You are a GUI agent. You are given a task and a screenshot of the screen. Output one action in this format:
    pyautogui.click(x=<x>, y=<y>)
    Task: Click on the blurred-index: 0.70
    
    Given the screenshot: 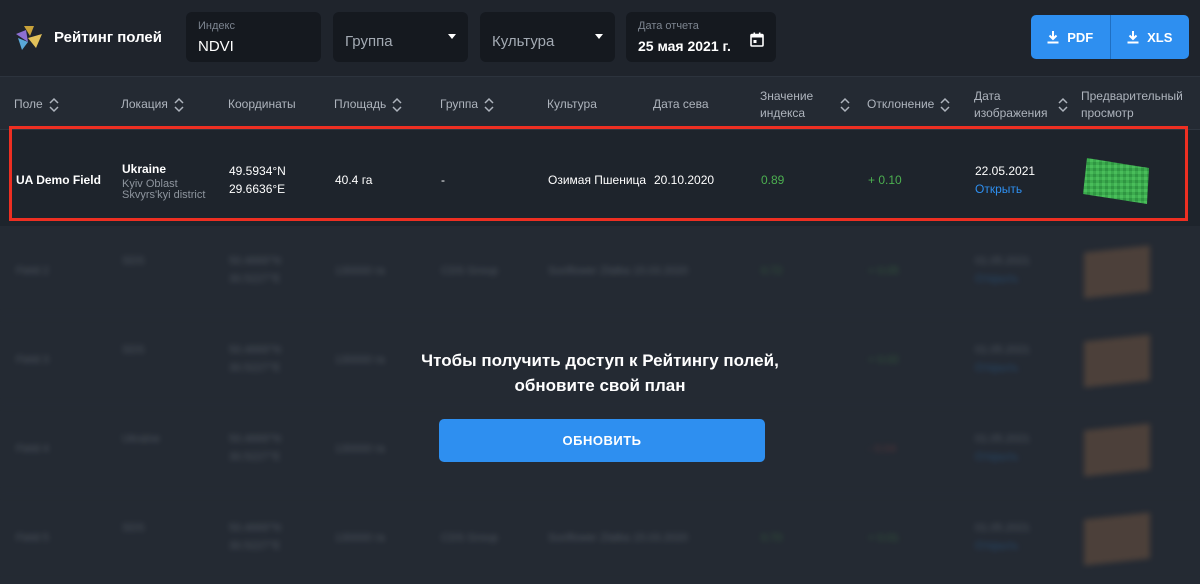 What is the action you would take?
    pyautogui.click(x=772, y=538)
    